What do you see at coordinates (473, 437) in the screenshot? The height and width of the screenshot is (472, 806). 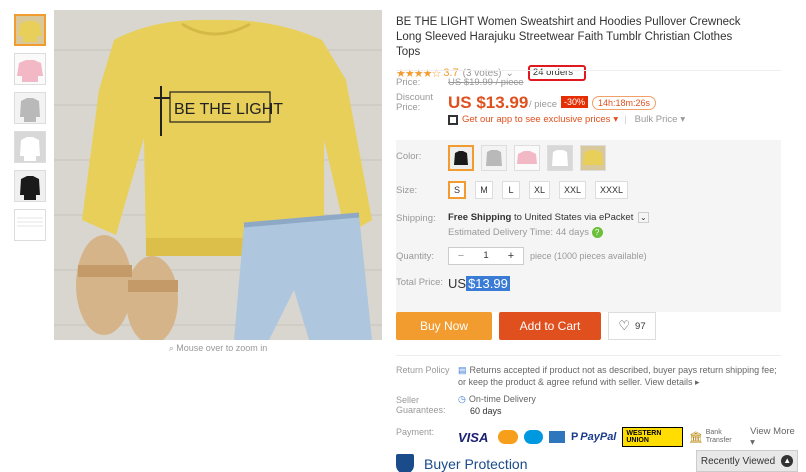 I see `visa-logo: VISA` at bounding box center [473, 437].